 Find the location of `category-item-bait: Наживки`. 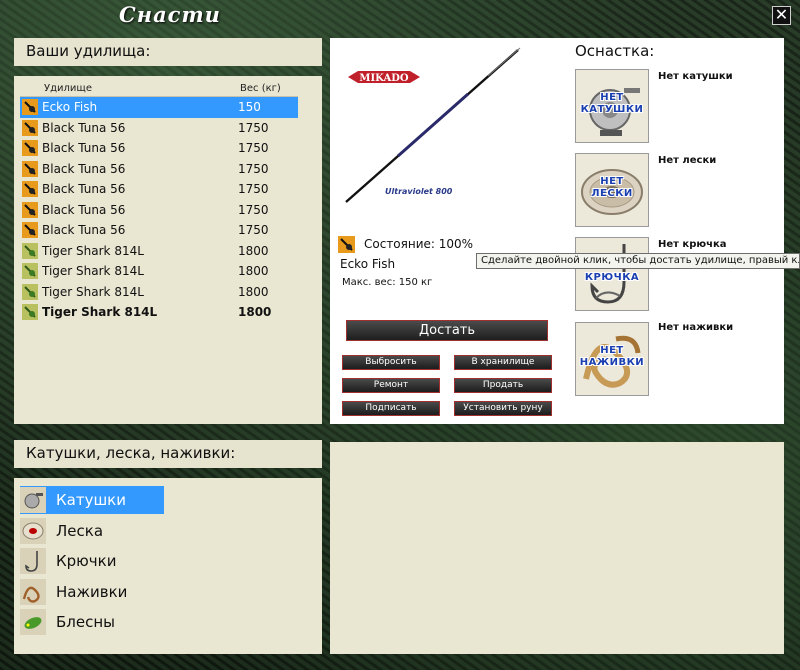

category-item-bait: Наживки is located at coordinates (92, 592).